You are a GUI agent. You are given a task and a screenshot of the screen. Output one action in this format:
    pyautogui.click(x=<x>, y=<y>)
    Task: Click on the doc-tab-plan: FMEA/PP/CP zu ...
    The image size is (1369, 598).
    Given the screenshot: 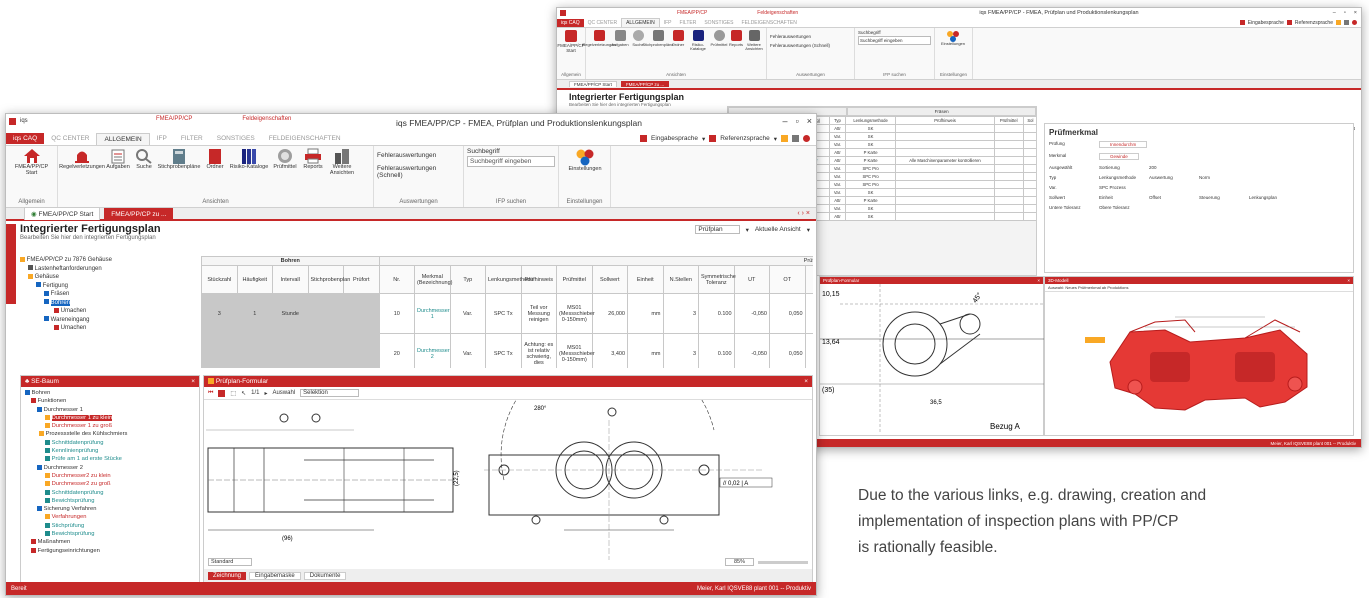 What is the action you would take?
    pyautogui.click(x=139, y=213)
    